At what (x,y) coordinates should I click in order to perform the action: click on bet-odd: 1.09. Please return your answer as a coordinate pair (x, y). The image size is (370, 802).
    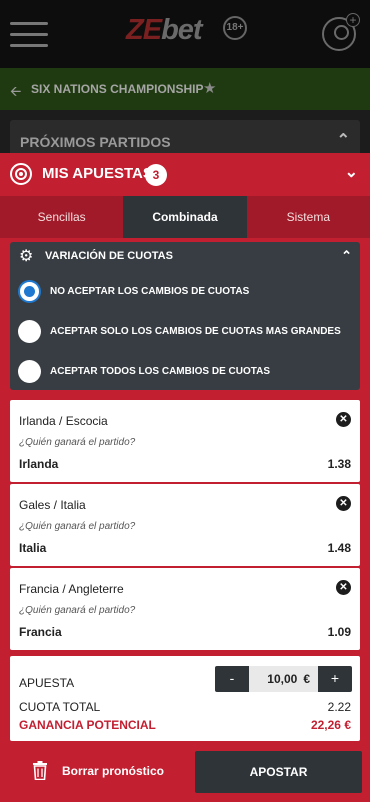
    Looking at the image, I should click on (339, 632).